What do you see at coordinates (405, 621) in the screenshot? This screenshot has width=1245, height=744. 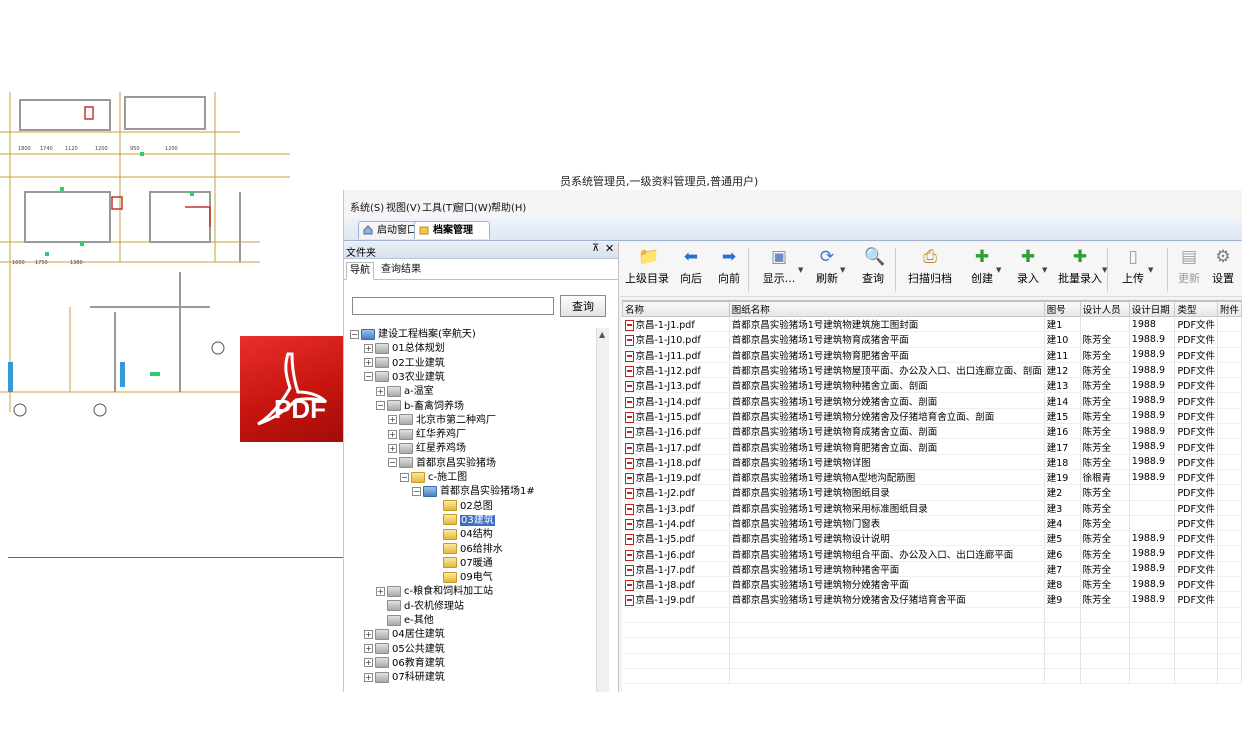 I see `tree-node: e-其他` at bounding box center [405, 621].